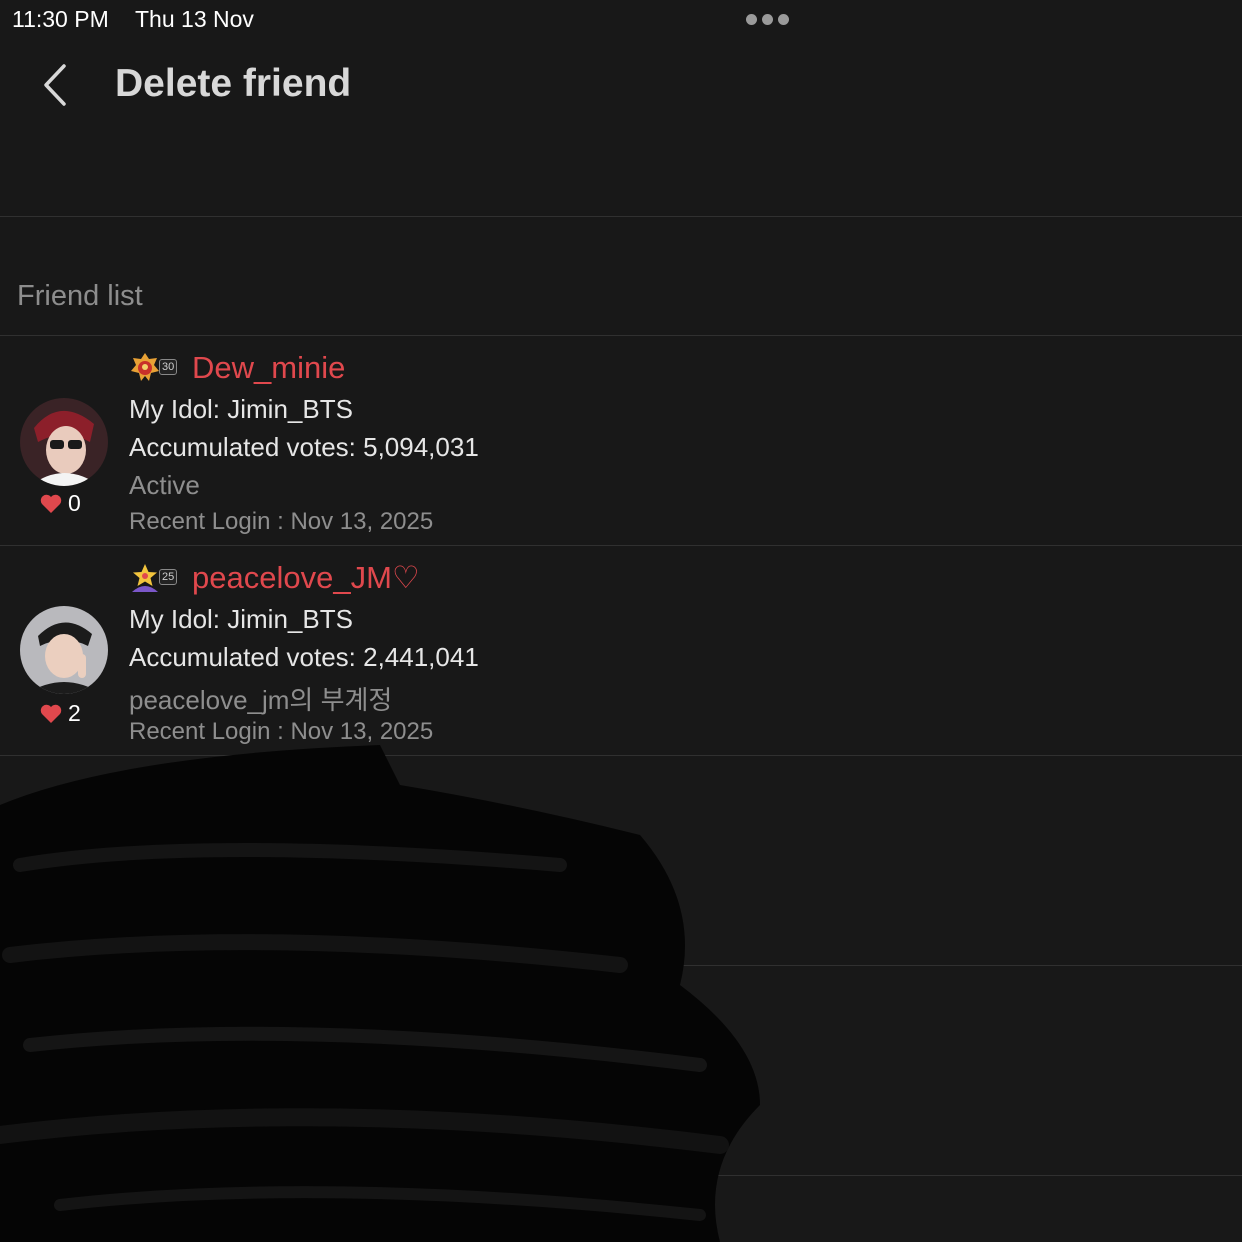 This screenshot has height=1242, width=1242. Describe the element at coordinates (233, 83) in the screenshot. I see `page-title: Delete friend` at that location.